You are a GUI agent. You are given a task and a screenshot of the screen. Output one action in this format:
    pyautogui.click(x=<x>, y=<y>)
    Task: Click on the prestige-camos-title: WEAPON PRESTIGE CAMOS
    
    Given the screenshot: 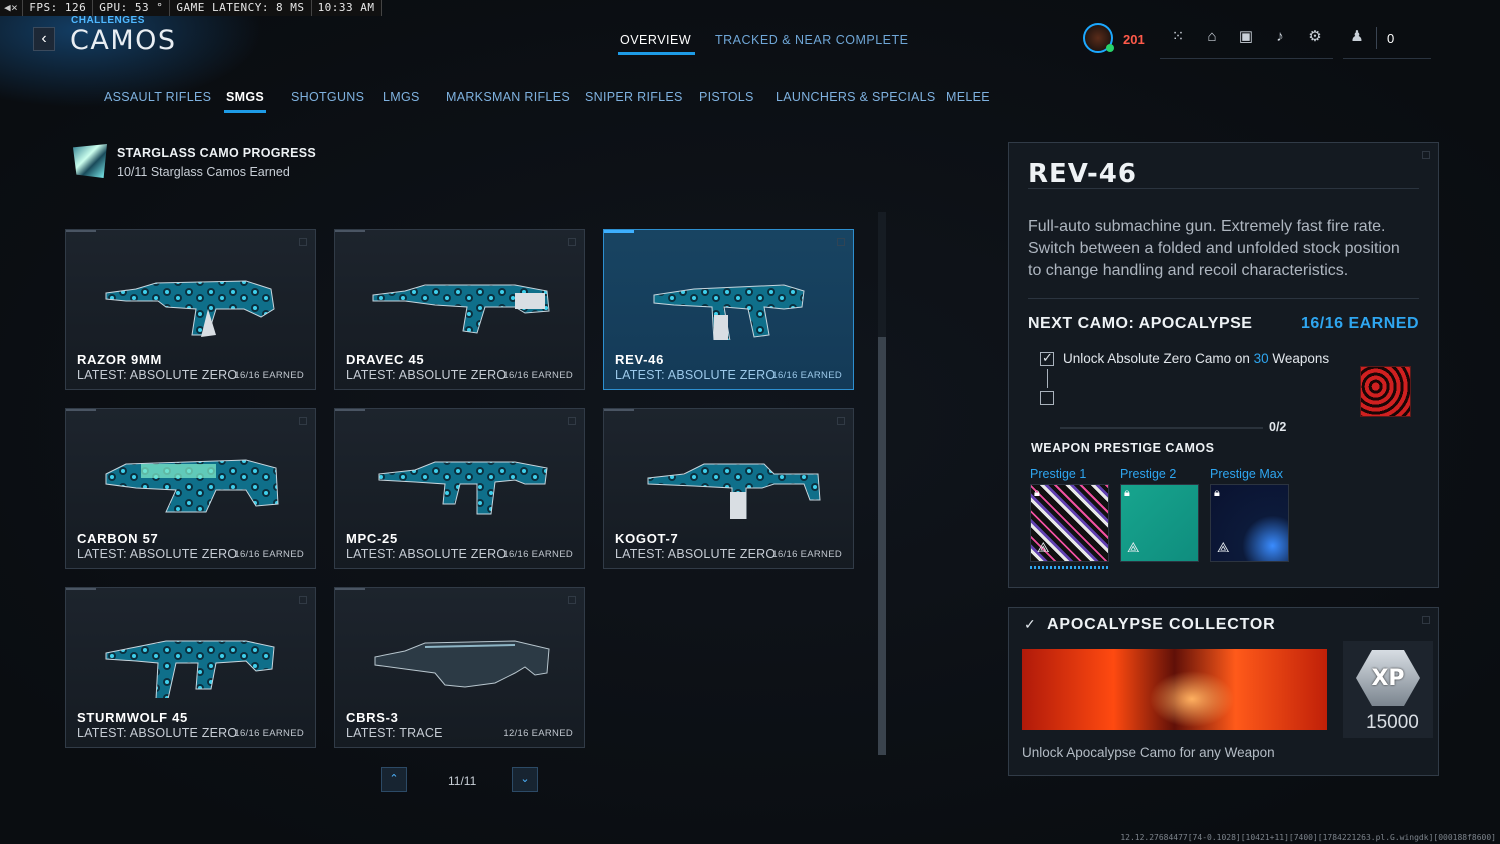 What is the action you would take?
    pyautogui.click(x=1123, y=448)
    